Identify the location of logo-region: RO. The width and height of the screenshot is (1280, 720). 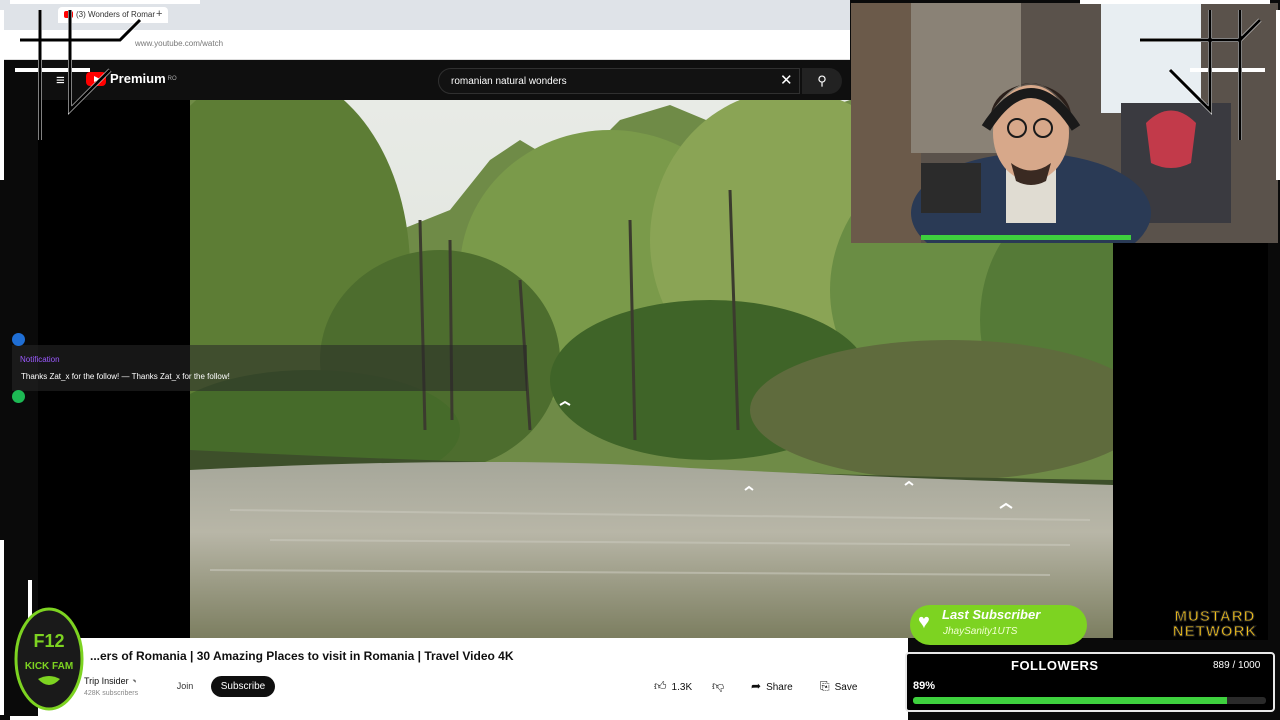
(172, 78).